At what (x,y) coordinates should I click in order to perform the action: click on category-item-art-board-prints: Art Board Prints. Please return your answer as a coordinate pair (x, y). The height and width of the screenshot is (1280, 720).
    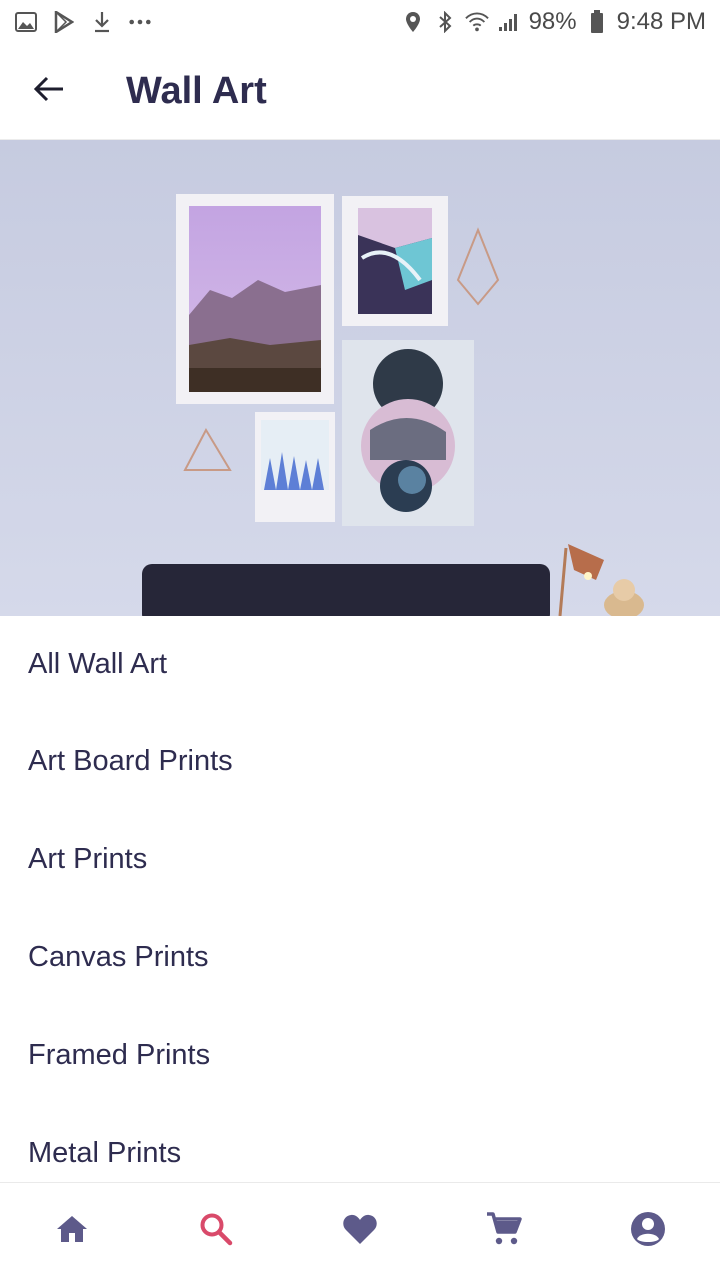
    Looking at the image, I should click on (360, 761).